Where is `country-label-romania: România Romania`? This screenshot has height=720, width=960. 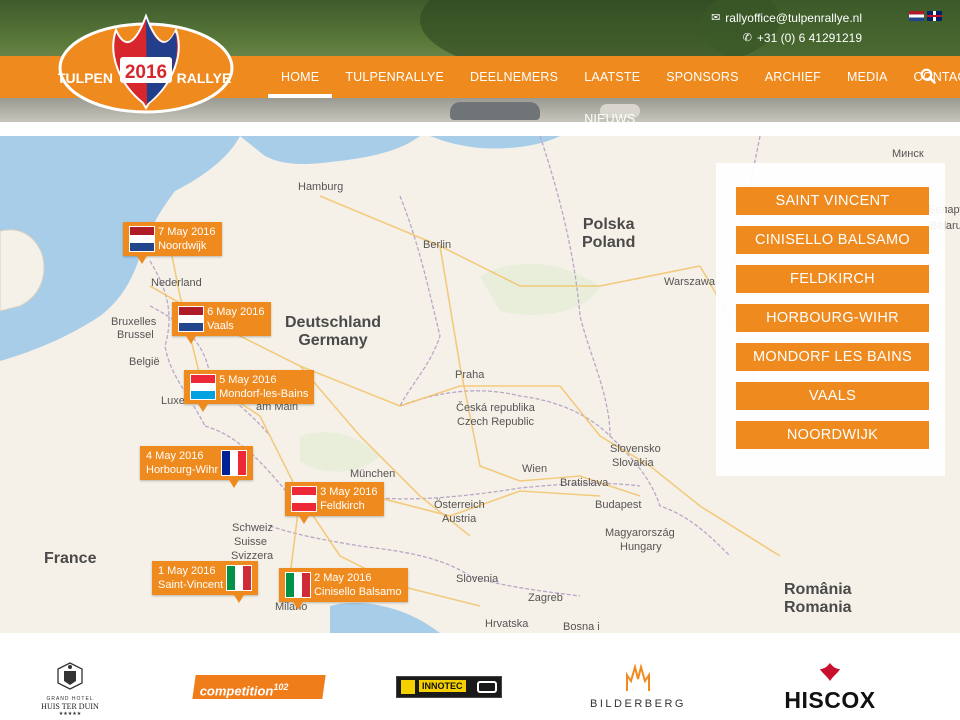
country-label-romania: România Romania is located at coordinates (818, 598).